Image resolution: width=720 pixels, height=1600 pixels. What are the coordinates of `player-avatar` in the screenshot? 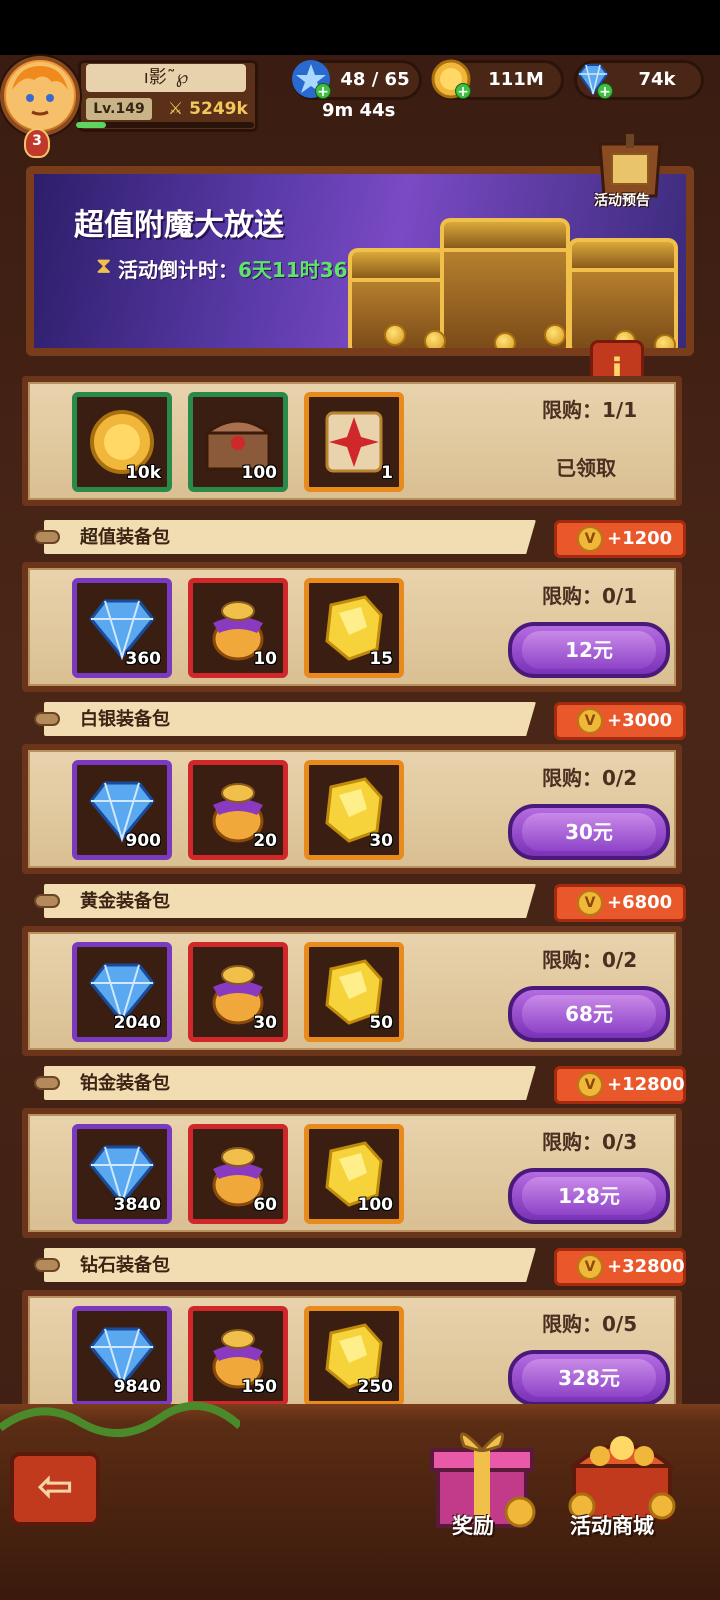 It's located at (40, 96).